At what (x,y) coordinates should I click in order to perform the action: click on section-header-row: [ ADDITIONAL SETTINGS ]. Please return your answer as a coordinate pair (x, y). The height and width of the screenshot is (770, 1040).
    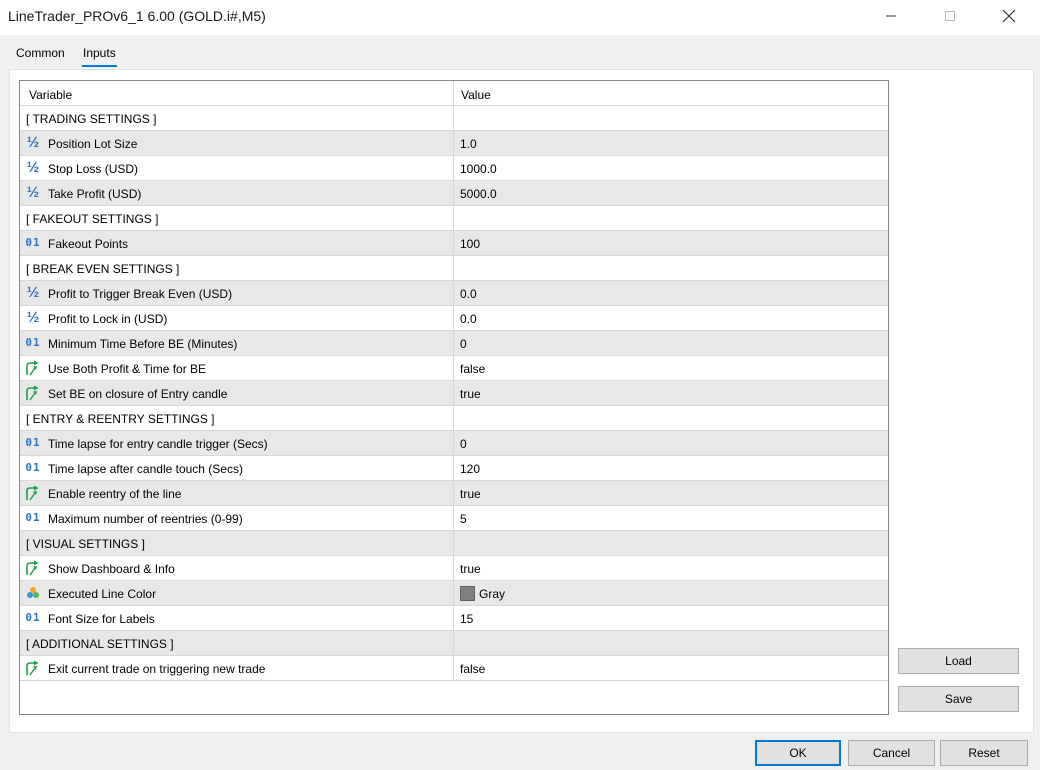
    Looking at the image, I should click on (454, 643).